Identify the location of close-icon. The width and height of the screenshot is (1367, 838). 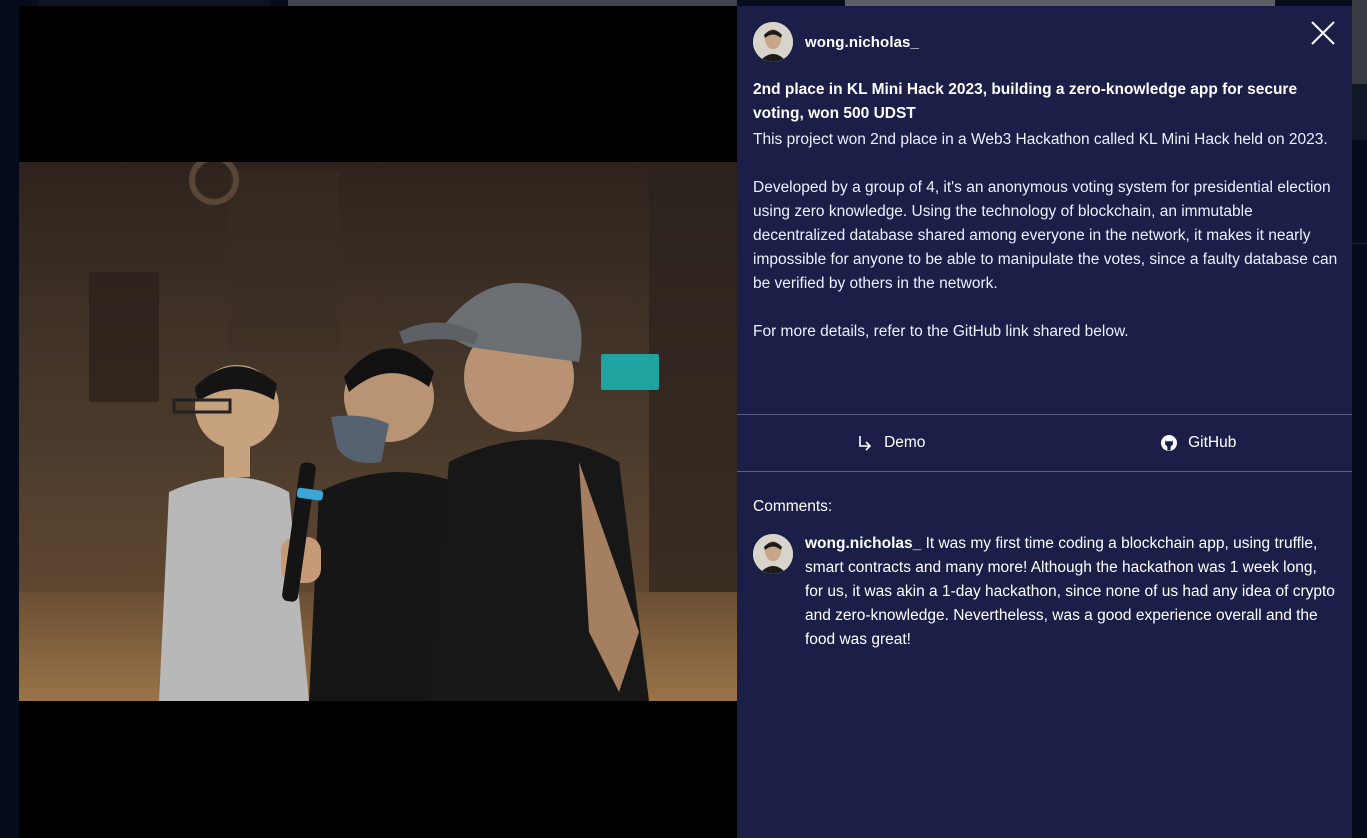
(1323, 33).